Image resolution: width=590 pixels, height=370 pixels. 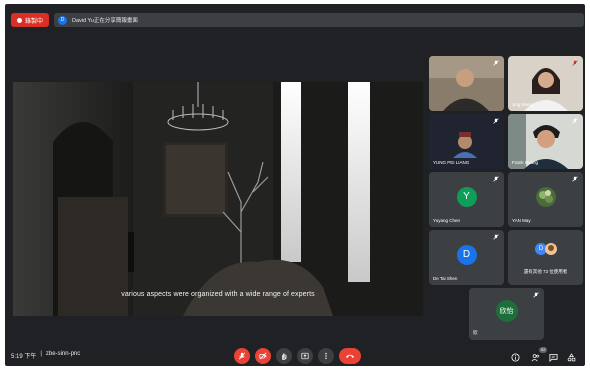 What do you see at coordinates (545, 141) in the screenshot?
I see `participant-tile: Frank Huang` at bounding box center [545, 141].